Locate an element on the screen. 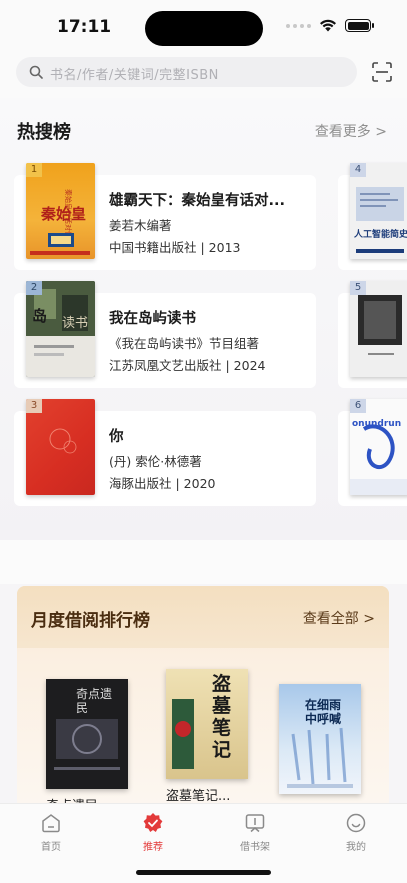  monthly-book-3: 在细雨中呼喊 is located at coordinates (320, 742).